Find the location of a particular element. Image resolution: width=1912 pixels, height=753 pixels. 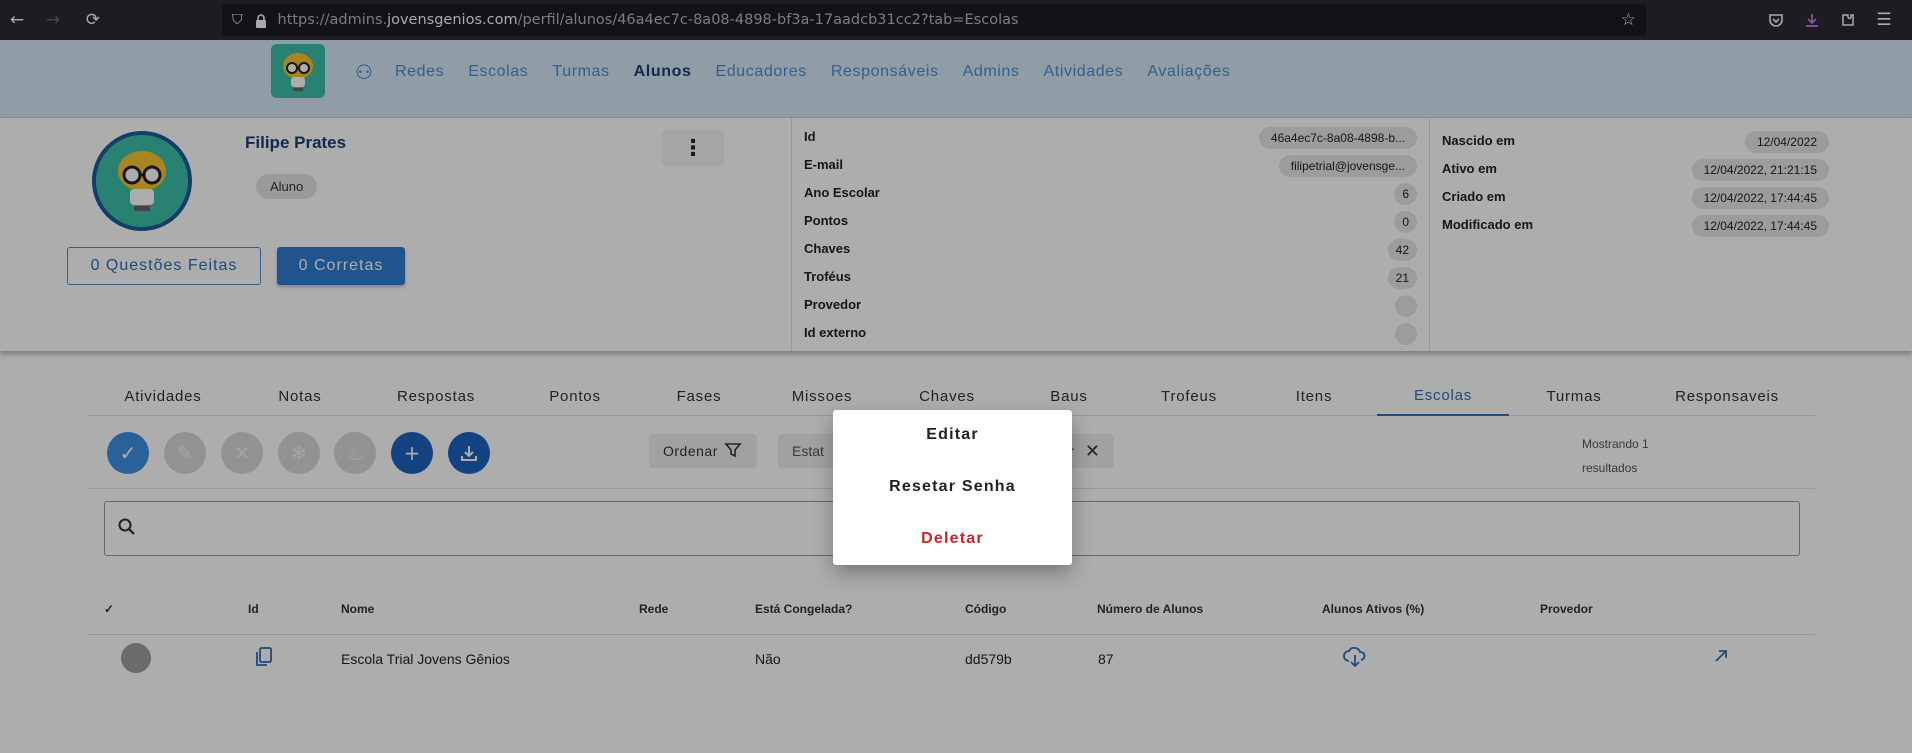

edit-menu-item: Editar is located at coordinates (952, 435).